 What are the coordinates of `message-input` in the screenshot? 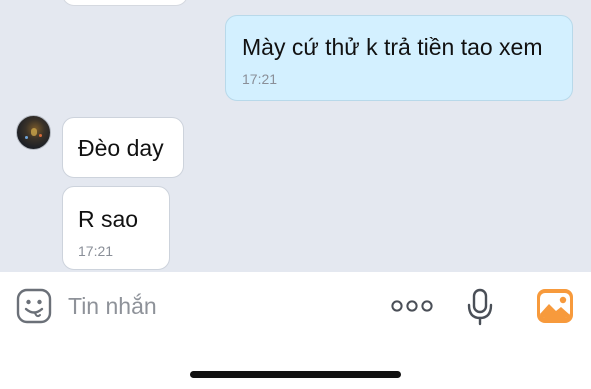 It's located at (218, 306).